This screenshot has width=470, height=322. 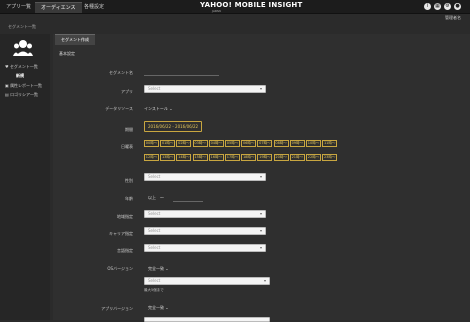 I want to click on grid-icon: ▦, so click(x=437, y=6).